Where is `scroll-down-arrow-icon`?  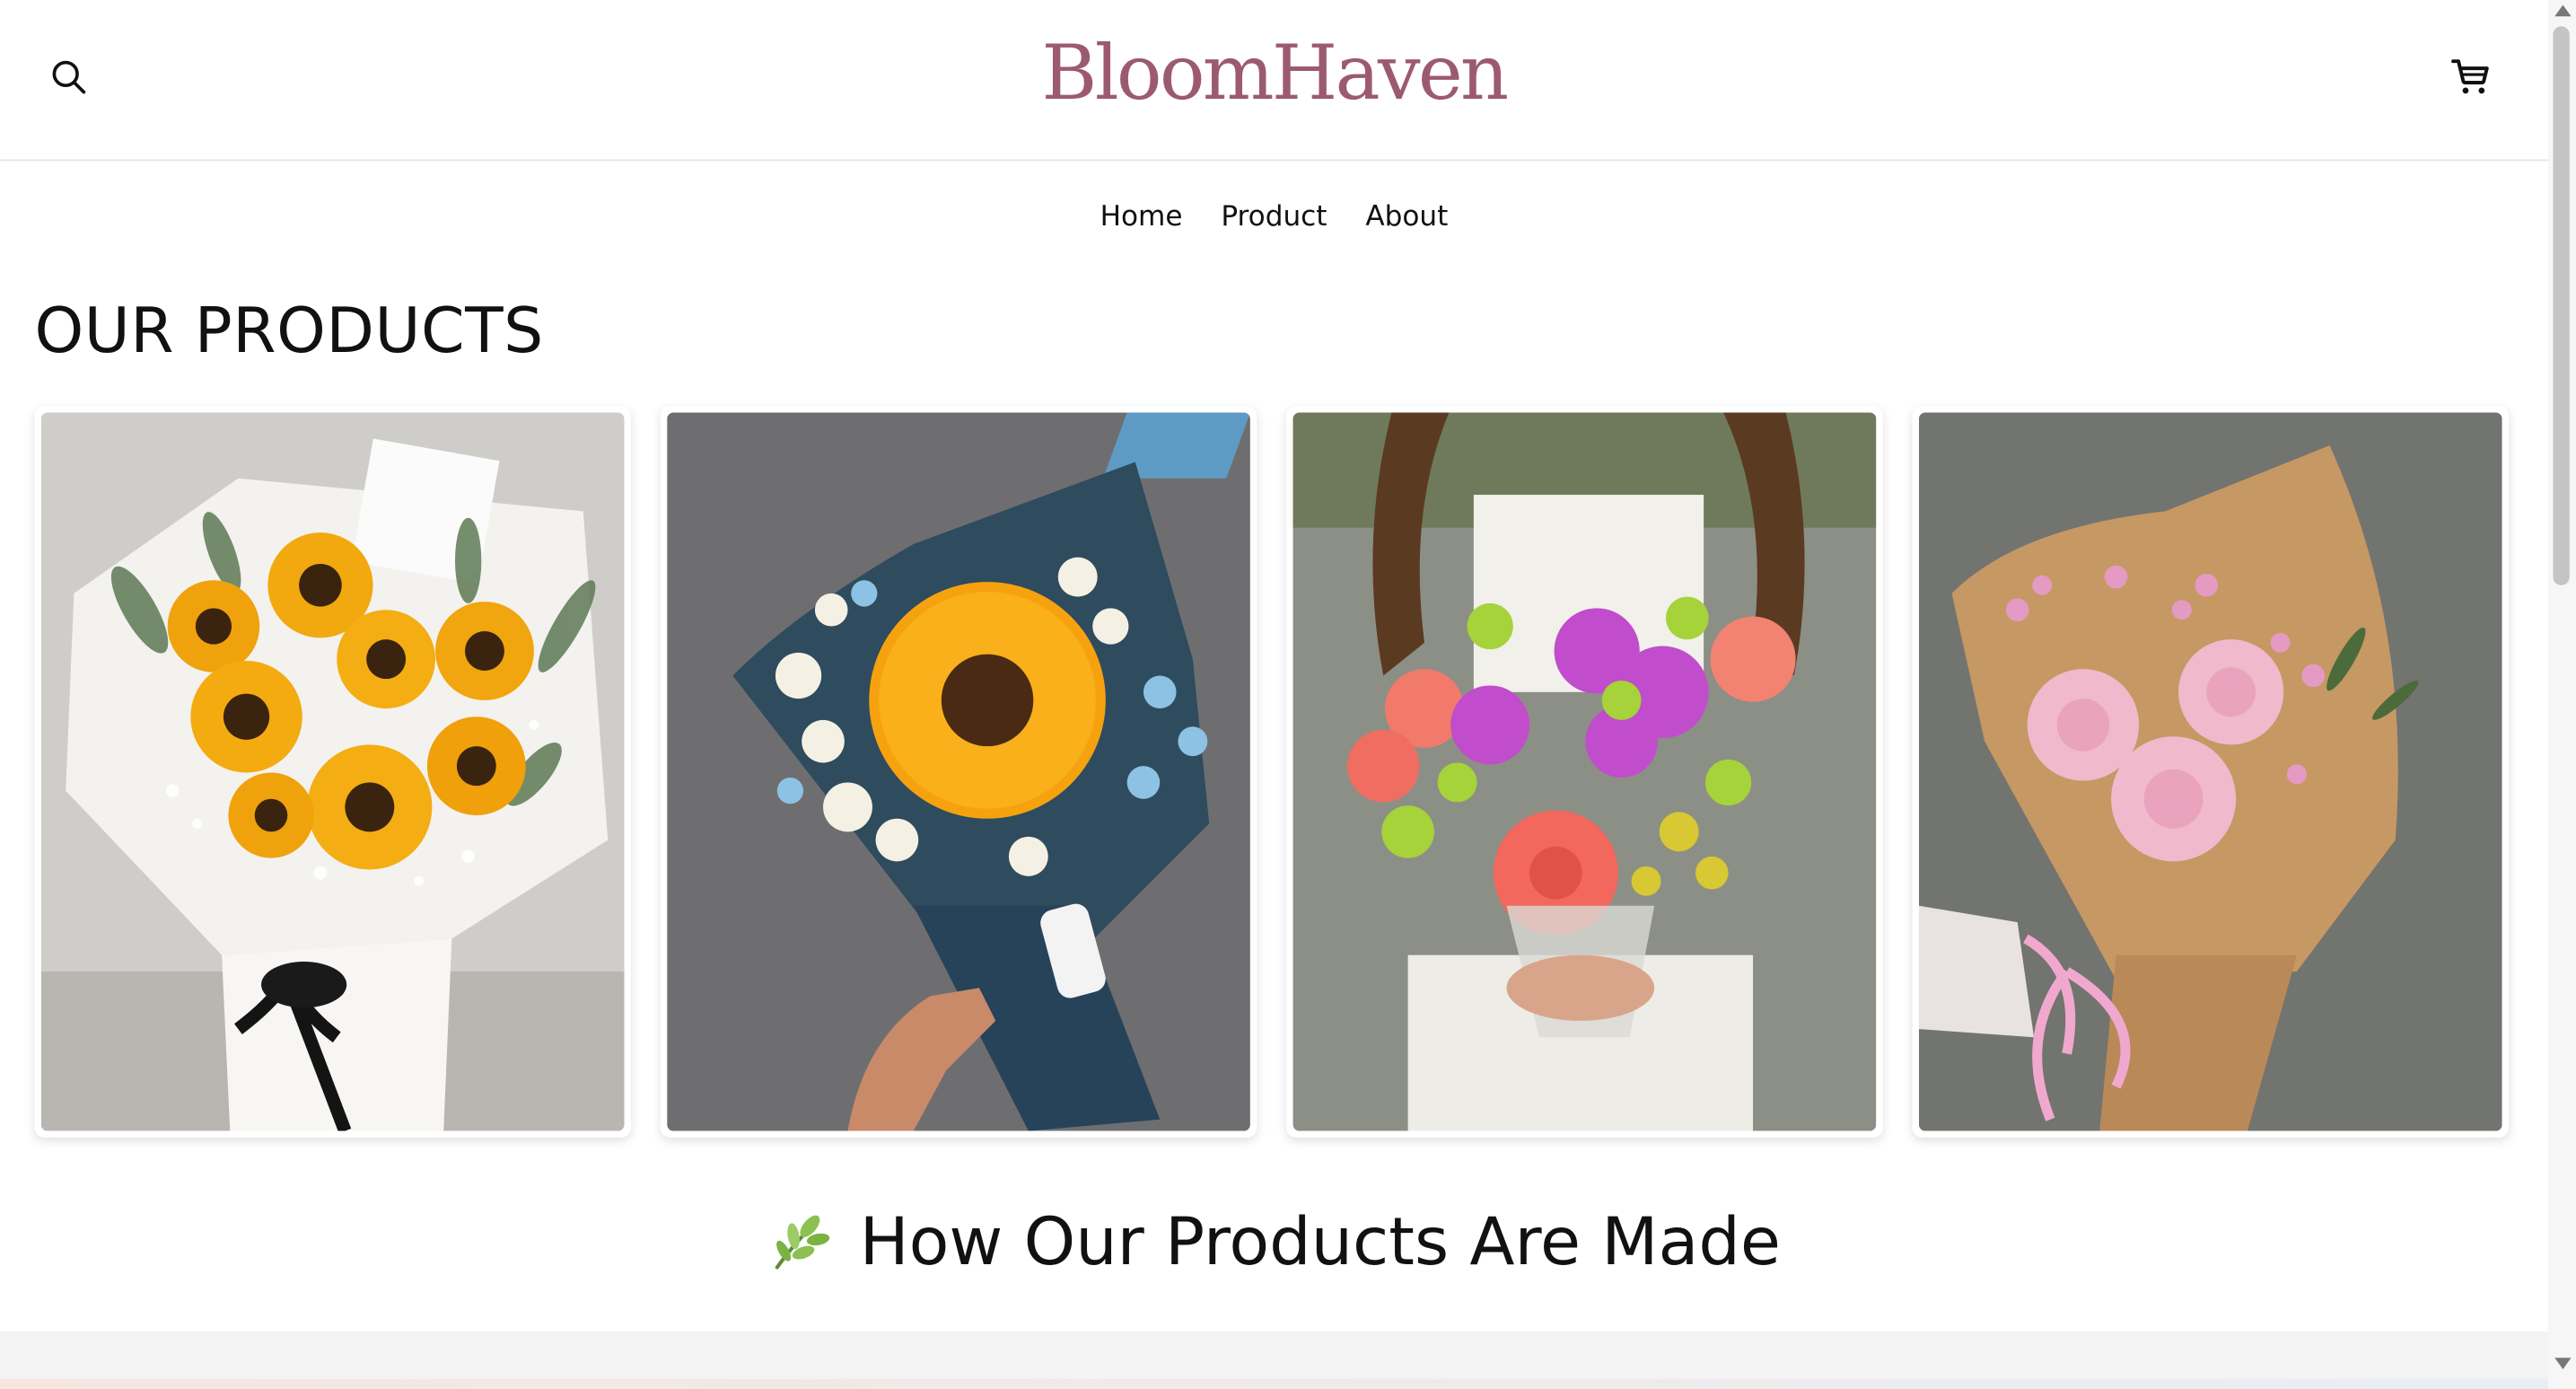
scroll-down-arrow-icon is located at coordinates (2563, 1364).